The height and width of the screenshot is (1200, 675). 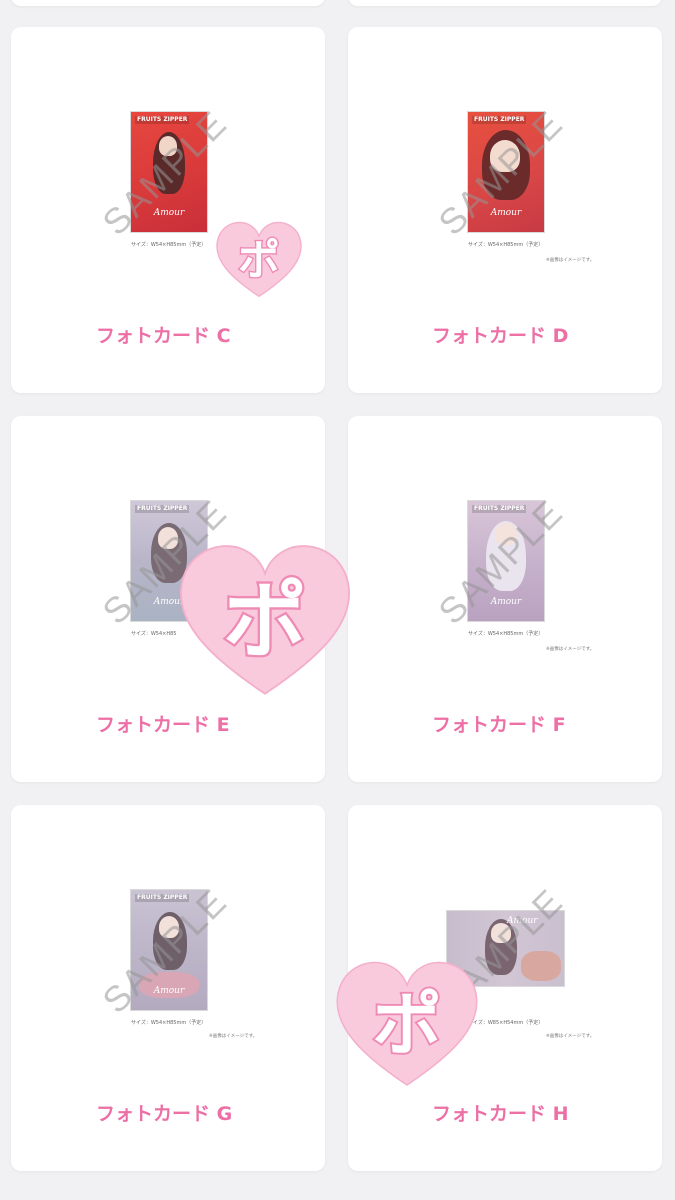 What do you see at coordinates (169, 245) in the screenshot?
I see `photocard-c-size: サイズ：W54×H85mm（予定）` at bounding box center [169, 245].